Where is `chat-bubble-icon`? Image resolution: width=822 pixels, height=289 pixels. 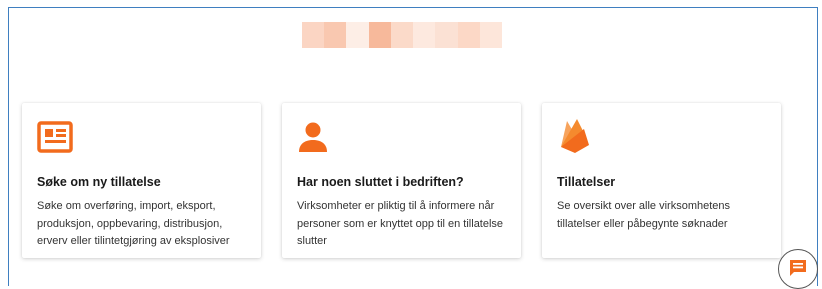 chat-bubble-icon is located at coordinates (798, 270).